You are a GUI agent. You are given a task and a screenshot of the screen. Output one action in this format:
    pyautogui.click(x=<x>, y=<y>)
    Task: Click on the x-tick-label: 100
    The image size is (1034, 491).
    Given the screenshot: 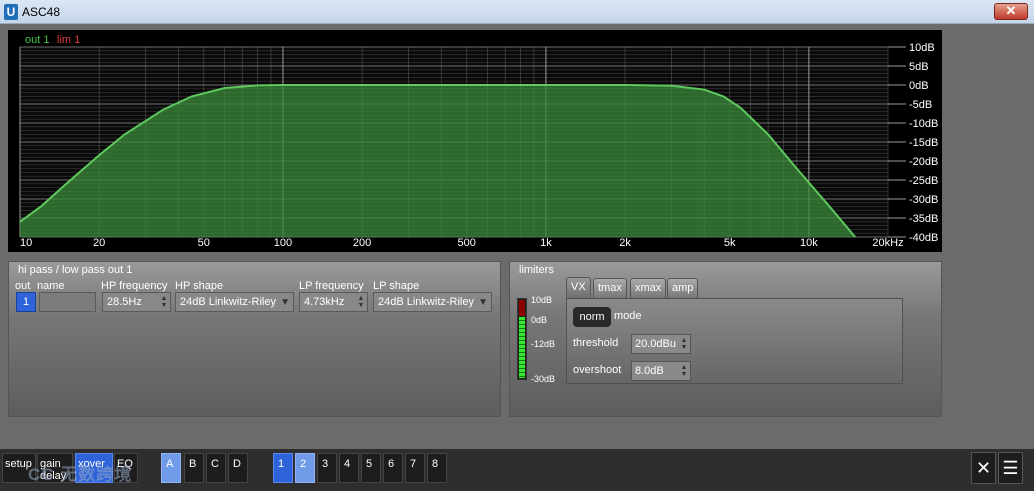 What is the action you would take?
    pyautogui.click(x=283, y=243)
    